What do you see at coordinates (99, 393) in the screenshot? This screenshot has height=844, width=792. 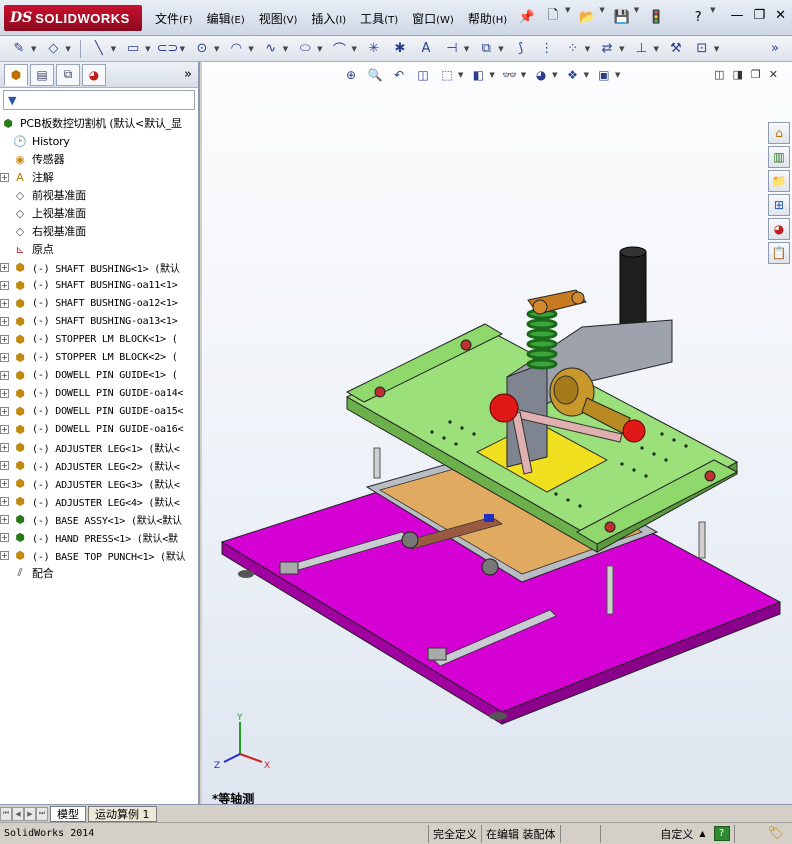 I see `tree-item: + ⬢ (-) DOWELL PIN GUIDE-oa14<` at bounding box center [99, 393].